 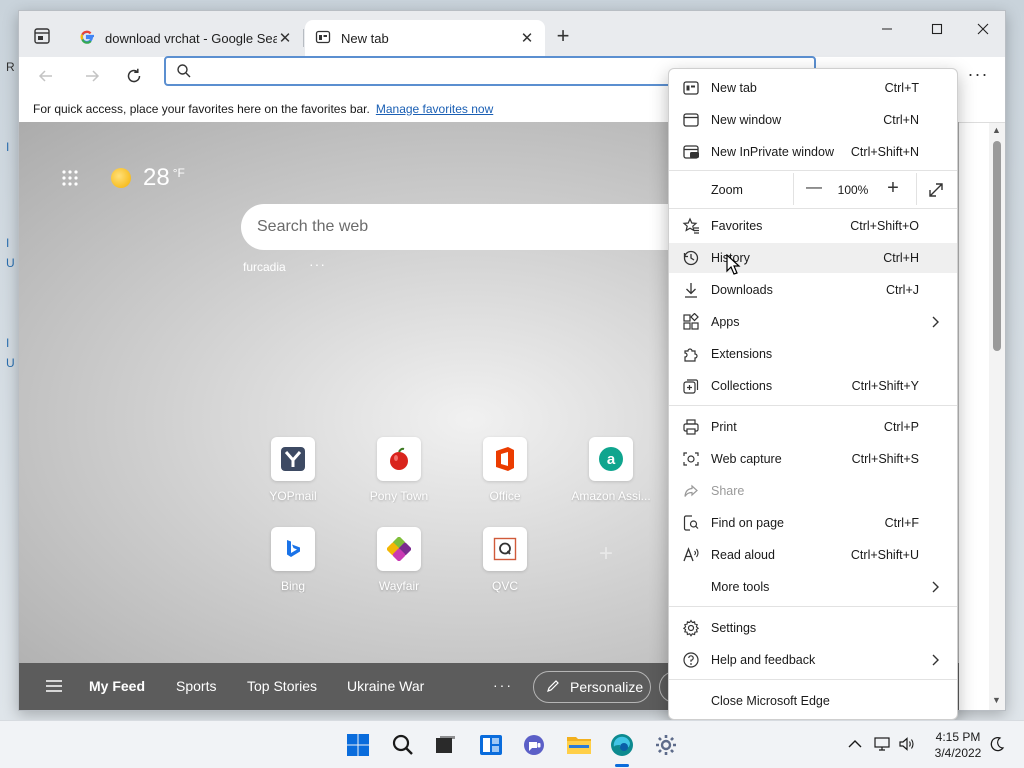 I want to click on fullscreen-icon, so click(x=936, y=190).